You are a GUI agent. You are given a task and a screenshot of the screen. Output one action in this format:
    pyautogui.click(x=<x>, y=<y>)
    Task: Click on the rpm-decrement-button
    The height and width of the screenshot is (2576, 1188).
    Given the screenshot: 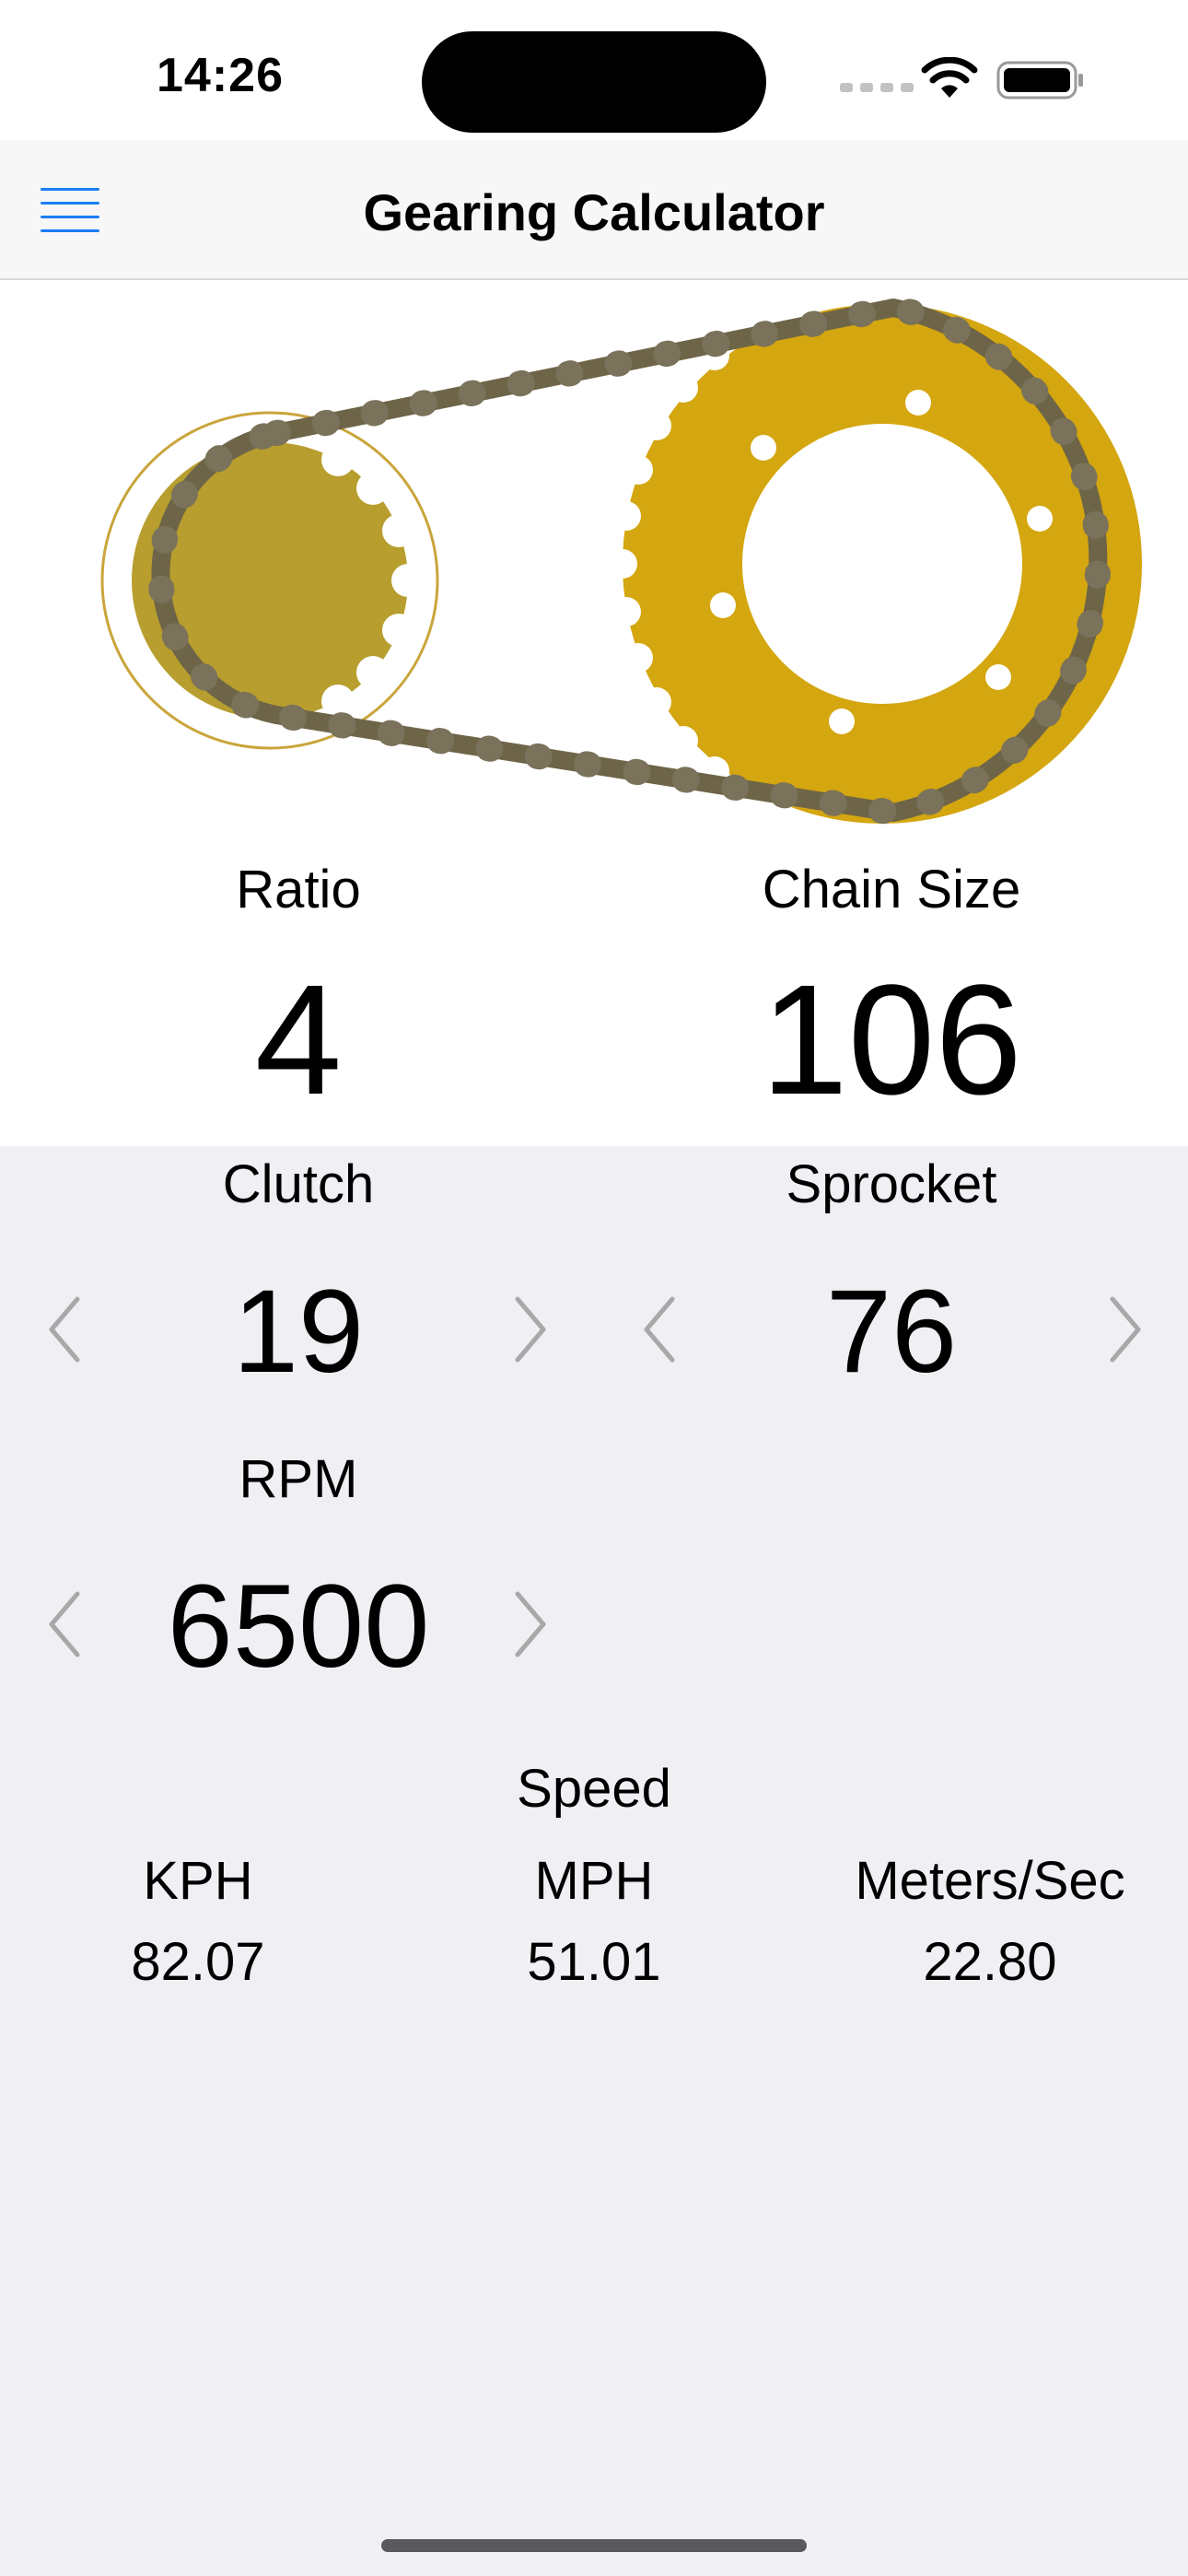 What is the action you would take?
    pyautogui.click(x=64, y=1624)
    